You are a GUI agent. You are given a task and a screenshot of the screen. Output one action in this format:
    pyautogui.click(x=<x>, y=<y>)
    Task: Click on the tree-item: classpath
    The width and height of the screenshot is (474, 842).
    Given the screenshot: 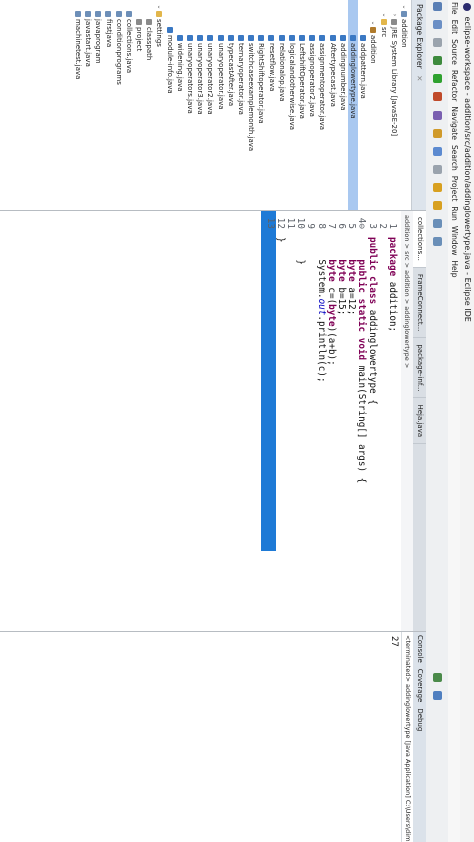 What is the action you would take?
    pyautogui.click(x=149, y=105)
    